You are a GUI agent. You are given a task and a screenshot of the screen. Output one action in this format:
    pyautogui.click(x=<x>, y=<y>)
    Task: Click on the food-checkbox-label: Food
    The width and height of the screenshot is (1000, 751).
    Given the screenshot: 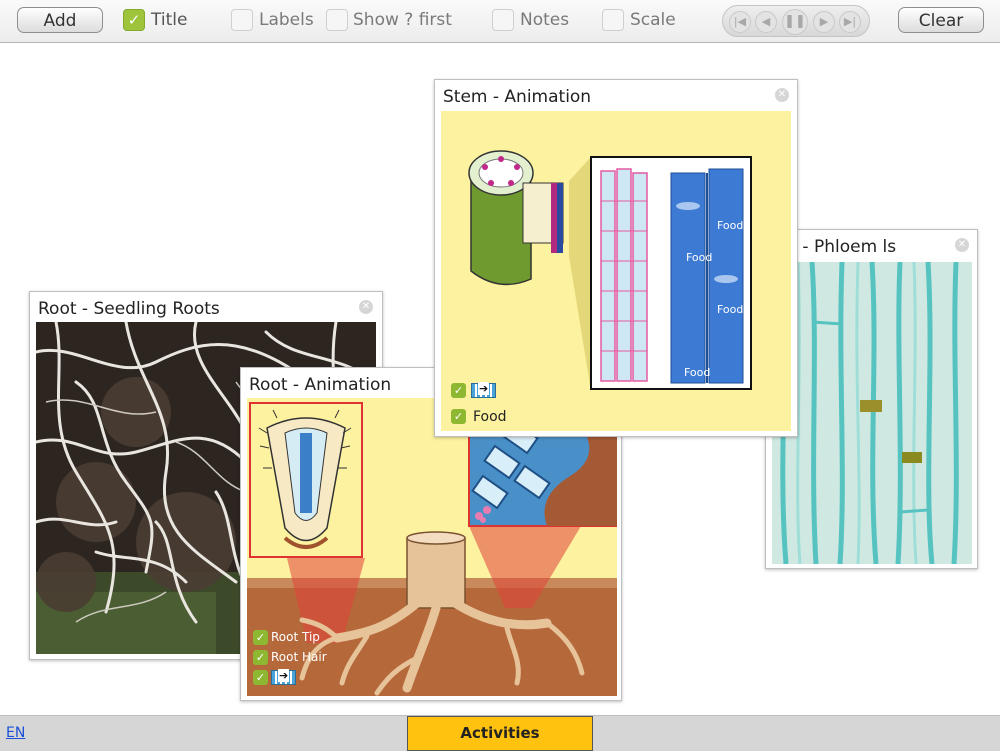 What is the action you would take?
    pyautogui.click(x=490, y=417)
    